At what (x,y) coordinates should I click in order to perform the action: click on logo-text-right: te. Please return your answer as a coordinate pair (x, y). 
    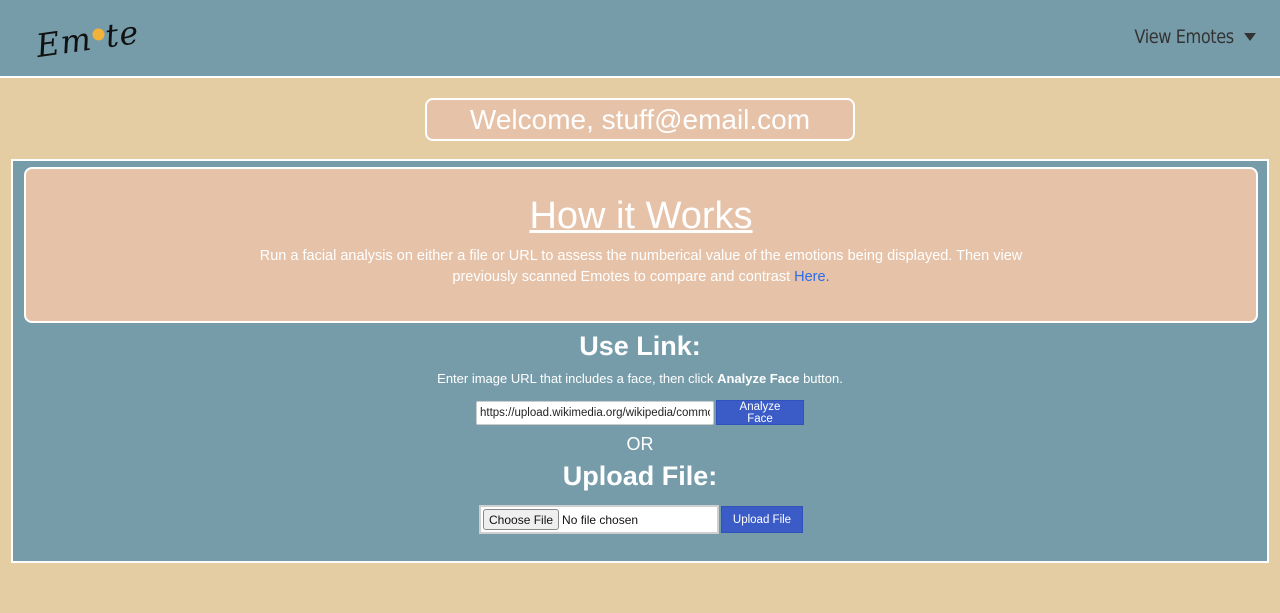
    Looking at the image, I should click on (122, 34).